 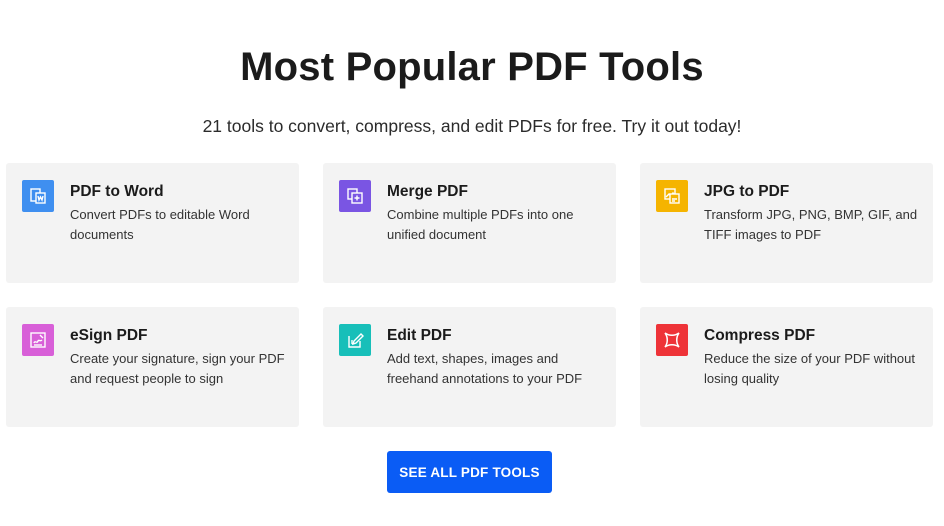 What do you see at coordinates (472, 67) in the screenshot?
I see `page-title: Most Popular PDF Tools` at bounding box center [472, 67].